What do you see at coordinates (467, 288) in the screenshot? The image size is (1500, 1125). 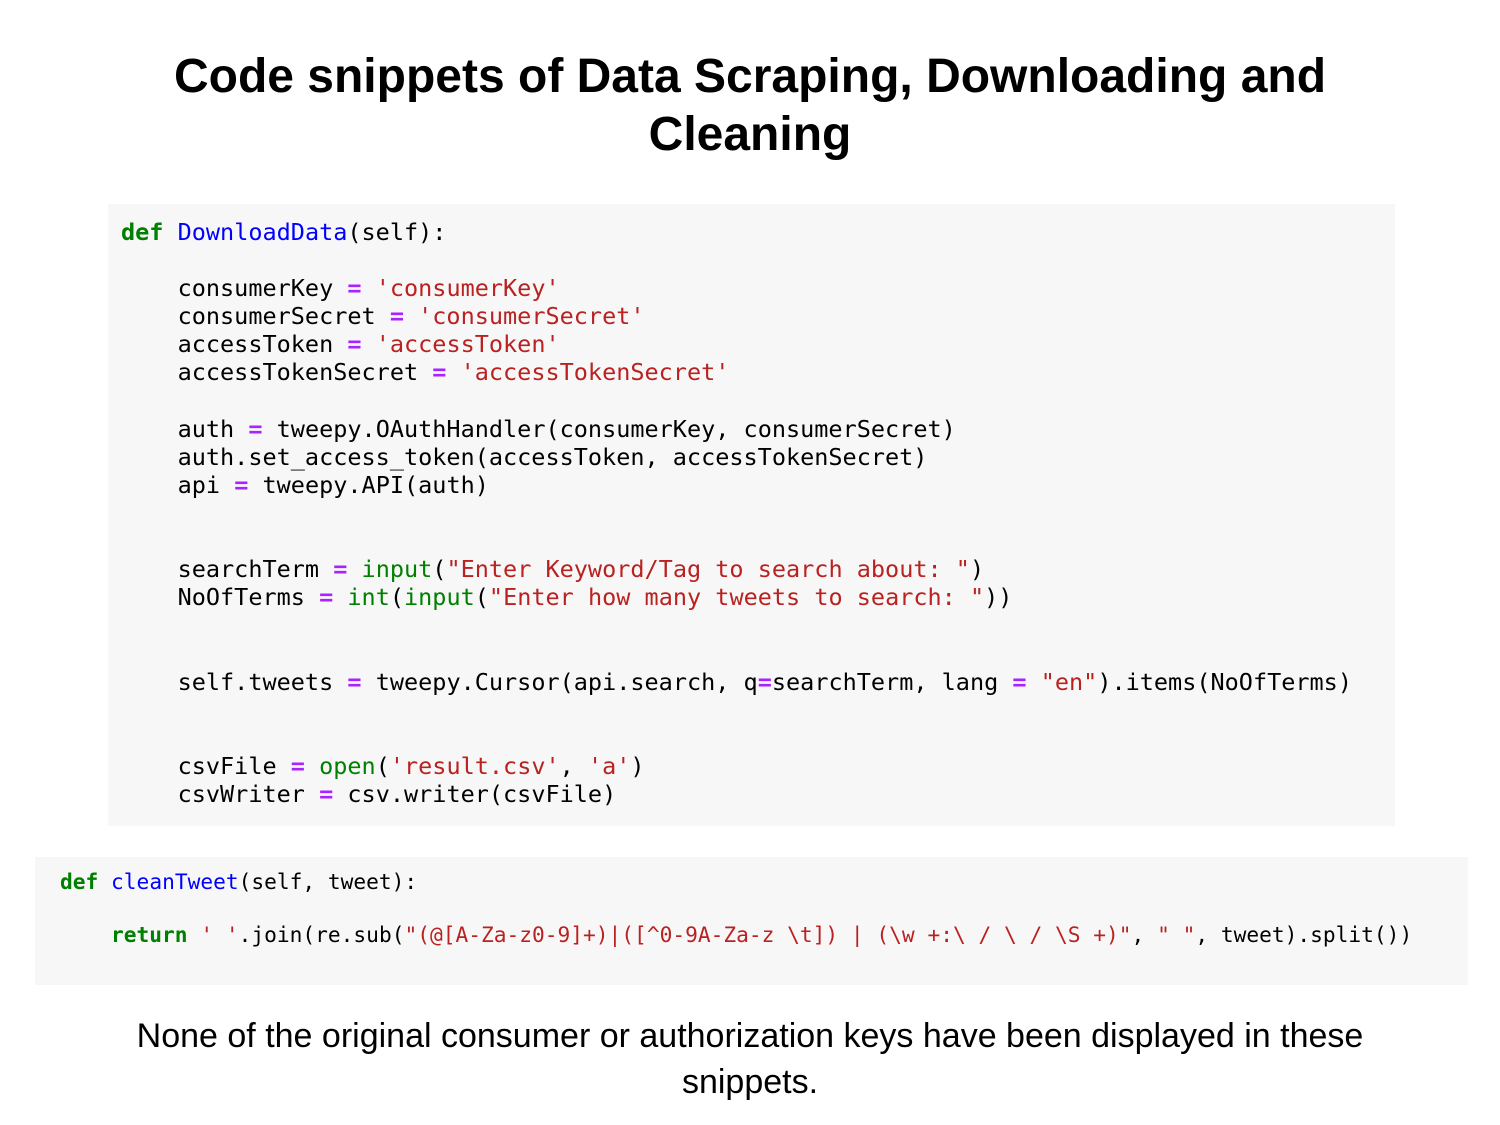 I see `string-literal: 'consumerKey'` at bounding box center [467, 288].